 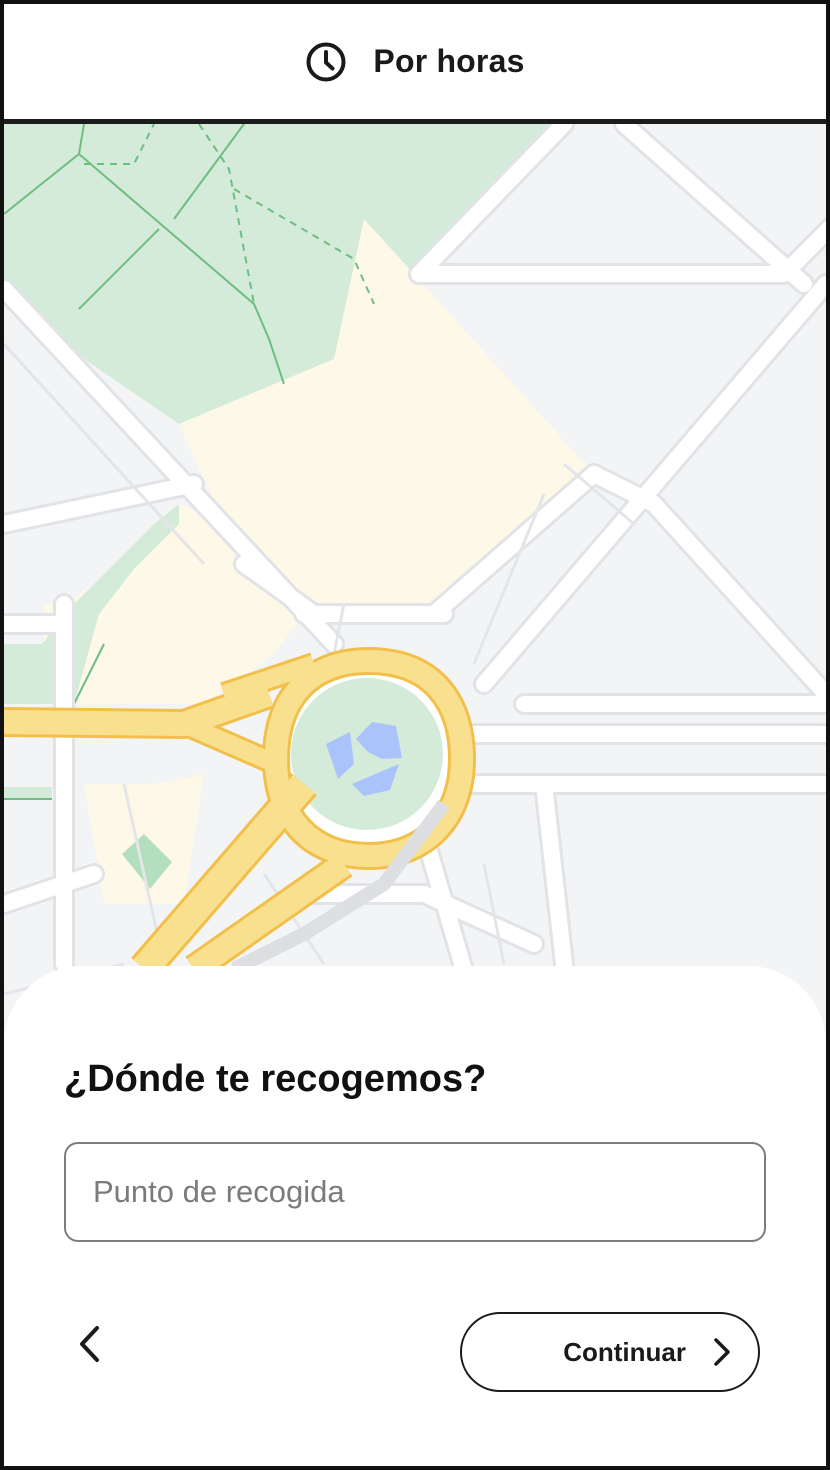 What do you see at coordinates (275, 1079) in the screenshot?
I see `pickup-question: ¿Dónde te recogemos?` at bounding box center [275, 1079].